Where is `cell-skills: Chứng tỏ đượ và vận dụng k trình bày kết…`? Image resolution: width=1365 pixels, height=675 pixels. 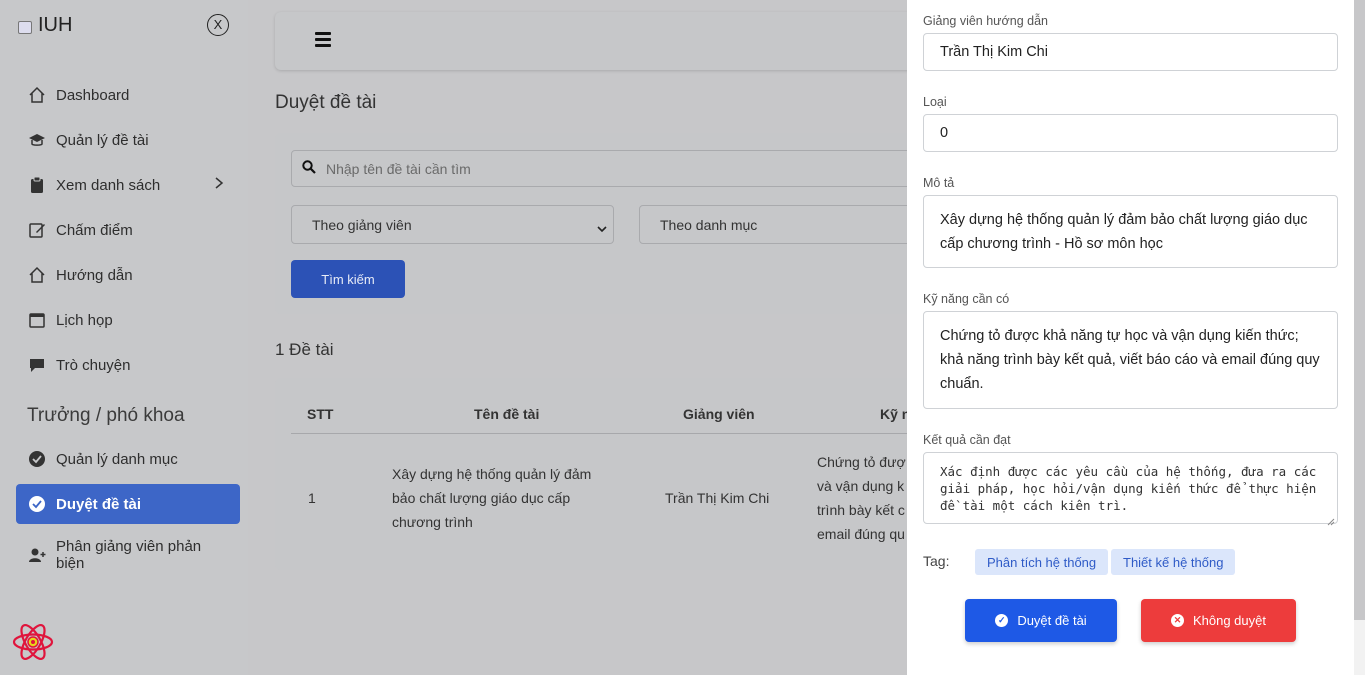
cell-skills: Chứng tỏ đượ và vận dụng k trình bày kết… is located at coordinates (861, 498).